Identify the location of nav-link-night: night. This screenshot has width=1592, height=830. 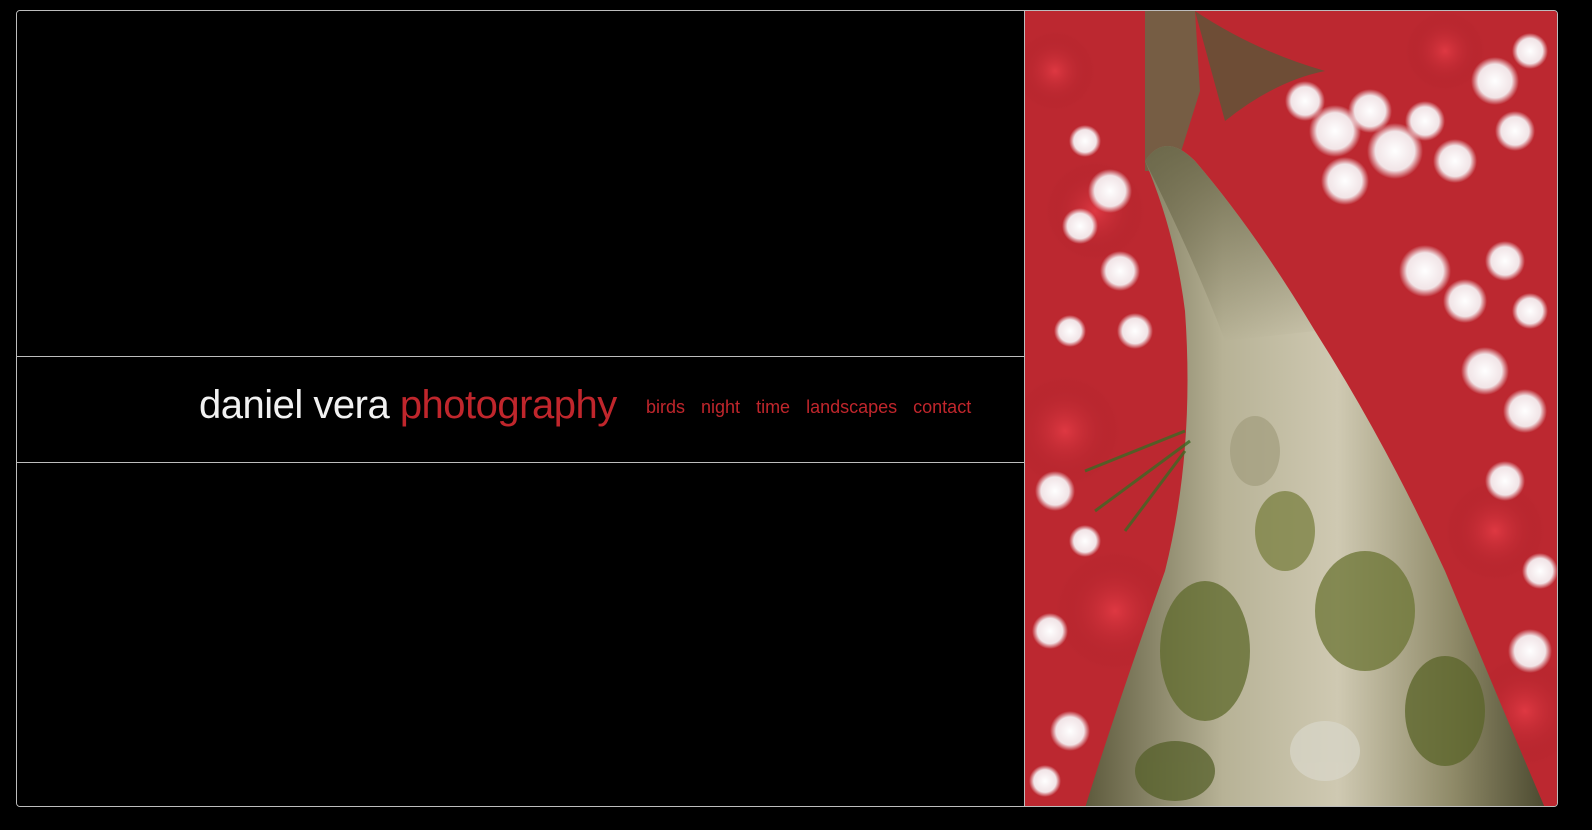
(720, 407).